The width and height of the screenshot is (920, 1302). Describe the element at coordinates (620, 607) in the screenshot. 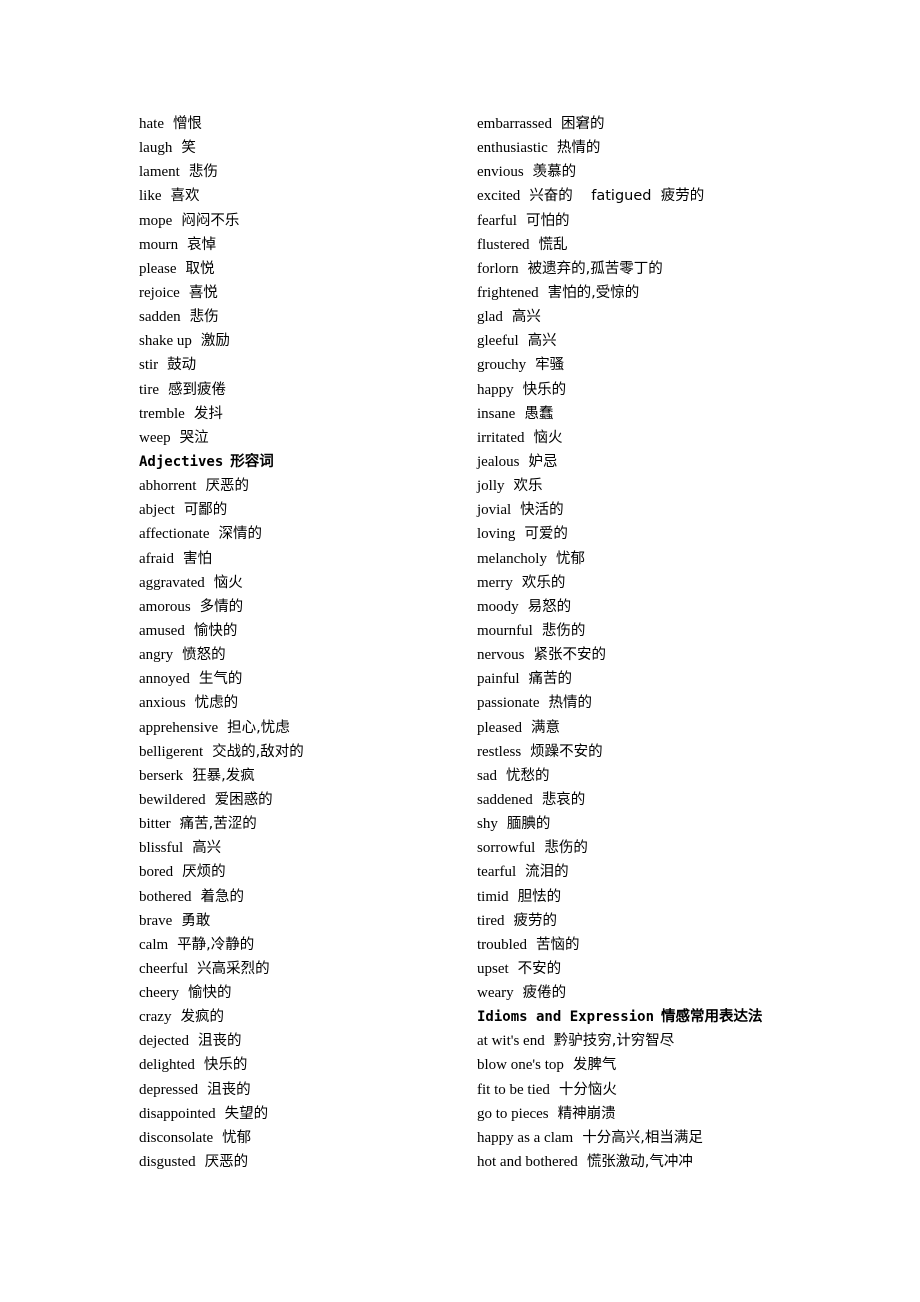

I see `vocab-entry: moody 易怒的` at that location.